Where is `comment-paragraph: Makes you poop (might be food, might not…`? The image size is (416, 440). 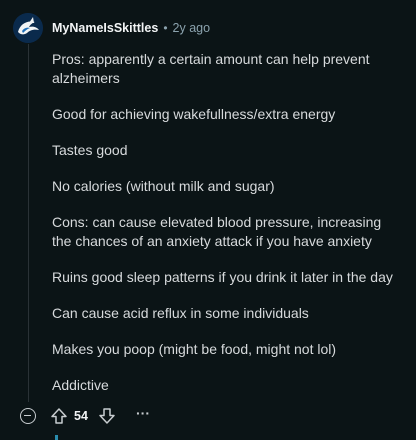
comment-paragraph: Makes you poop (might be food, might not… is located at coordinates (194, 349).